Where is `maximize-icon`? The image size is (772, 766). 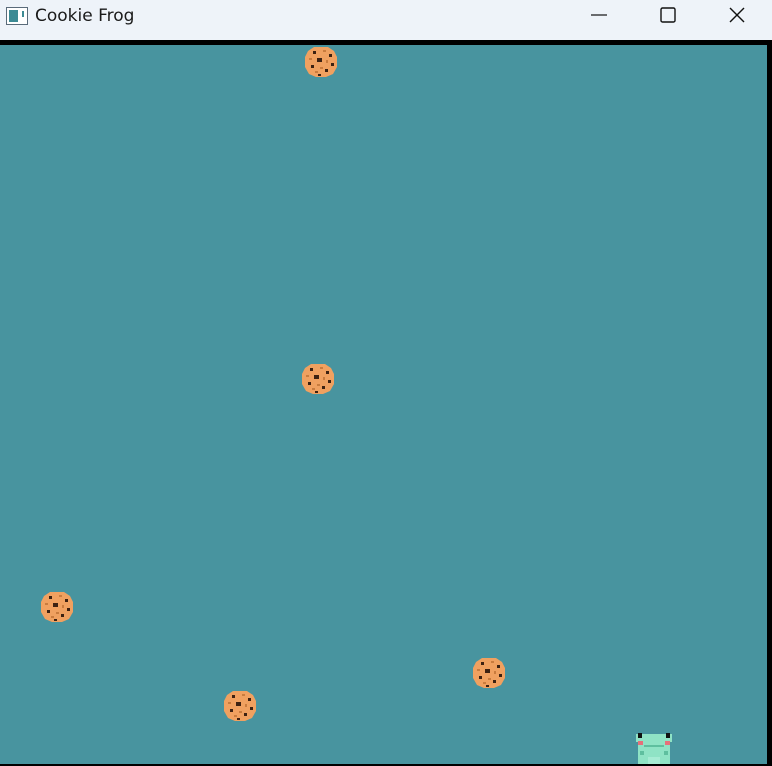 maximize-icon is located at coordinates (668, 17).